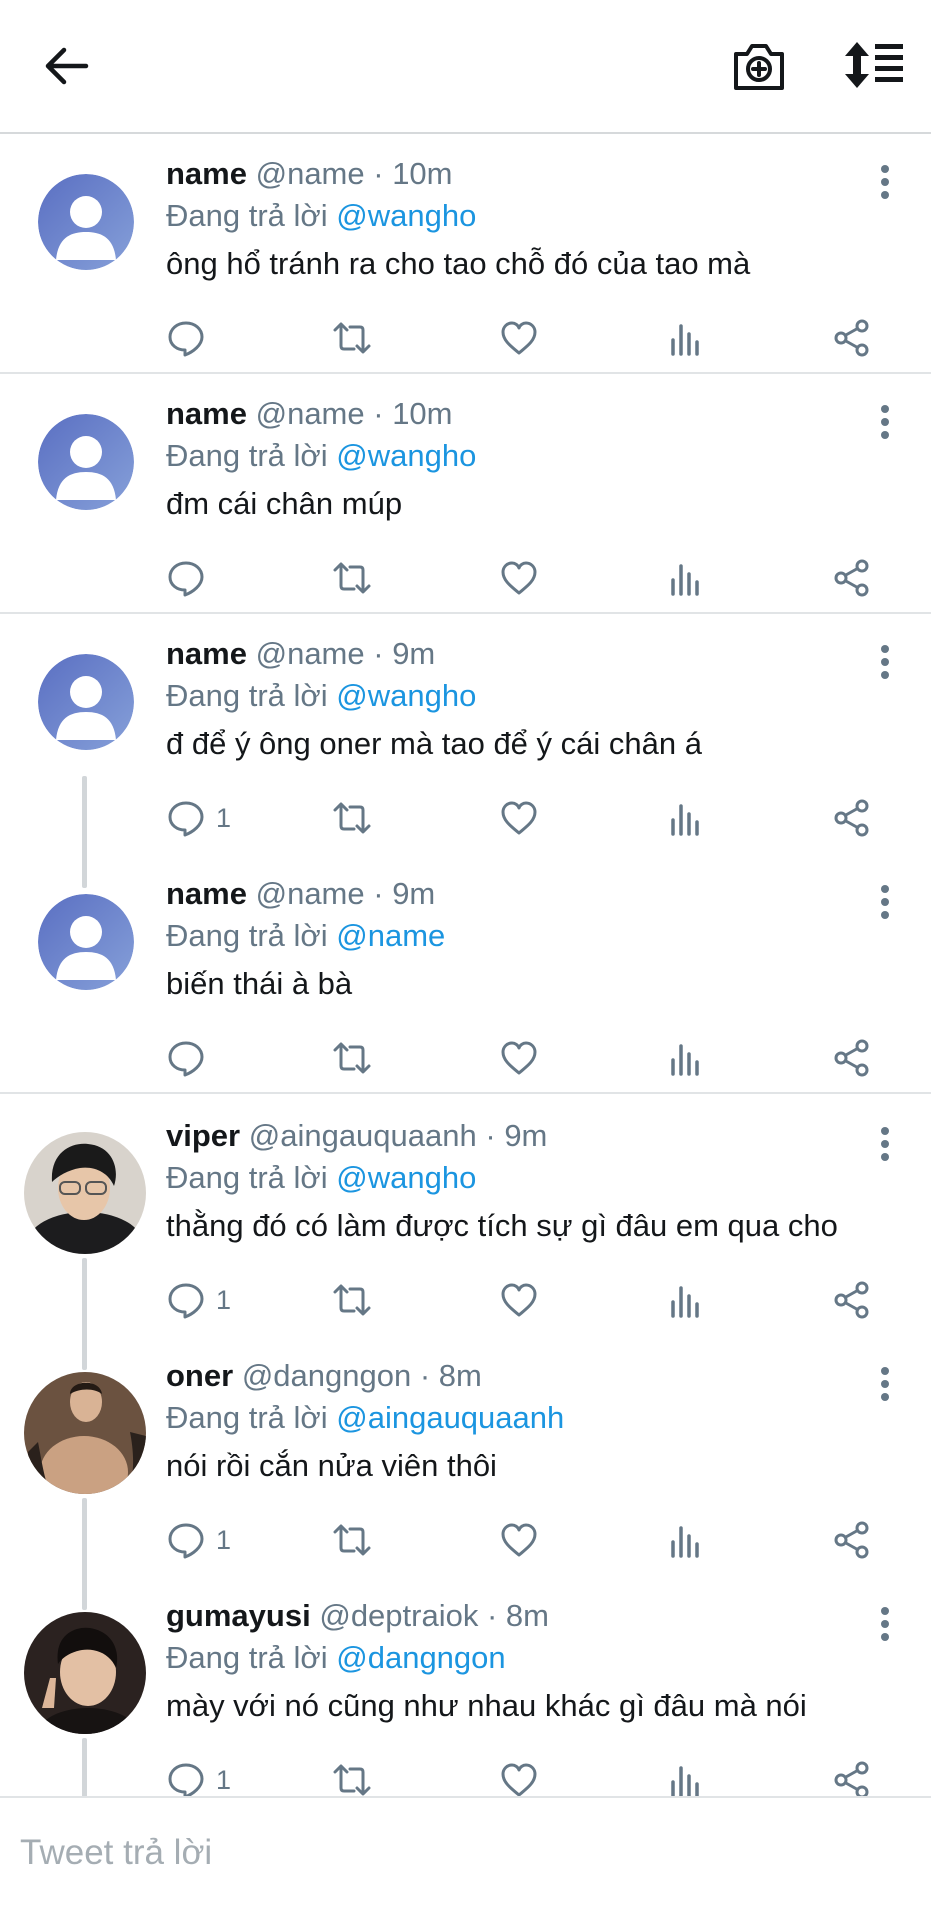 The width and height of the screenshot is (931, 1922). What do you see at coordinates (238, 1615) in the screenshot?
I see `display-name: gumayusi` at bounding box center [238, 1615].